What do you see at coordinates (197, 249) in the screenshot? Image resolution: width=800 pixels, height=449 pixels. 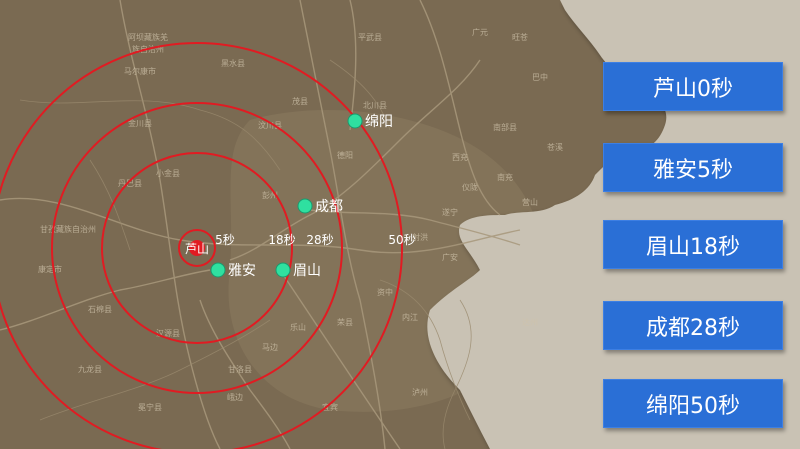 I see `epicenter-label: 芦山` at bounding box center [197, 249].